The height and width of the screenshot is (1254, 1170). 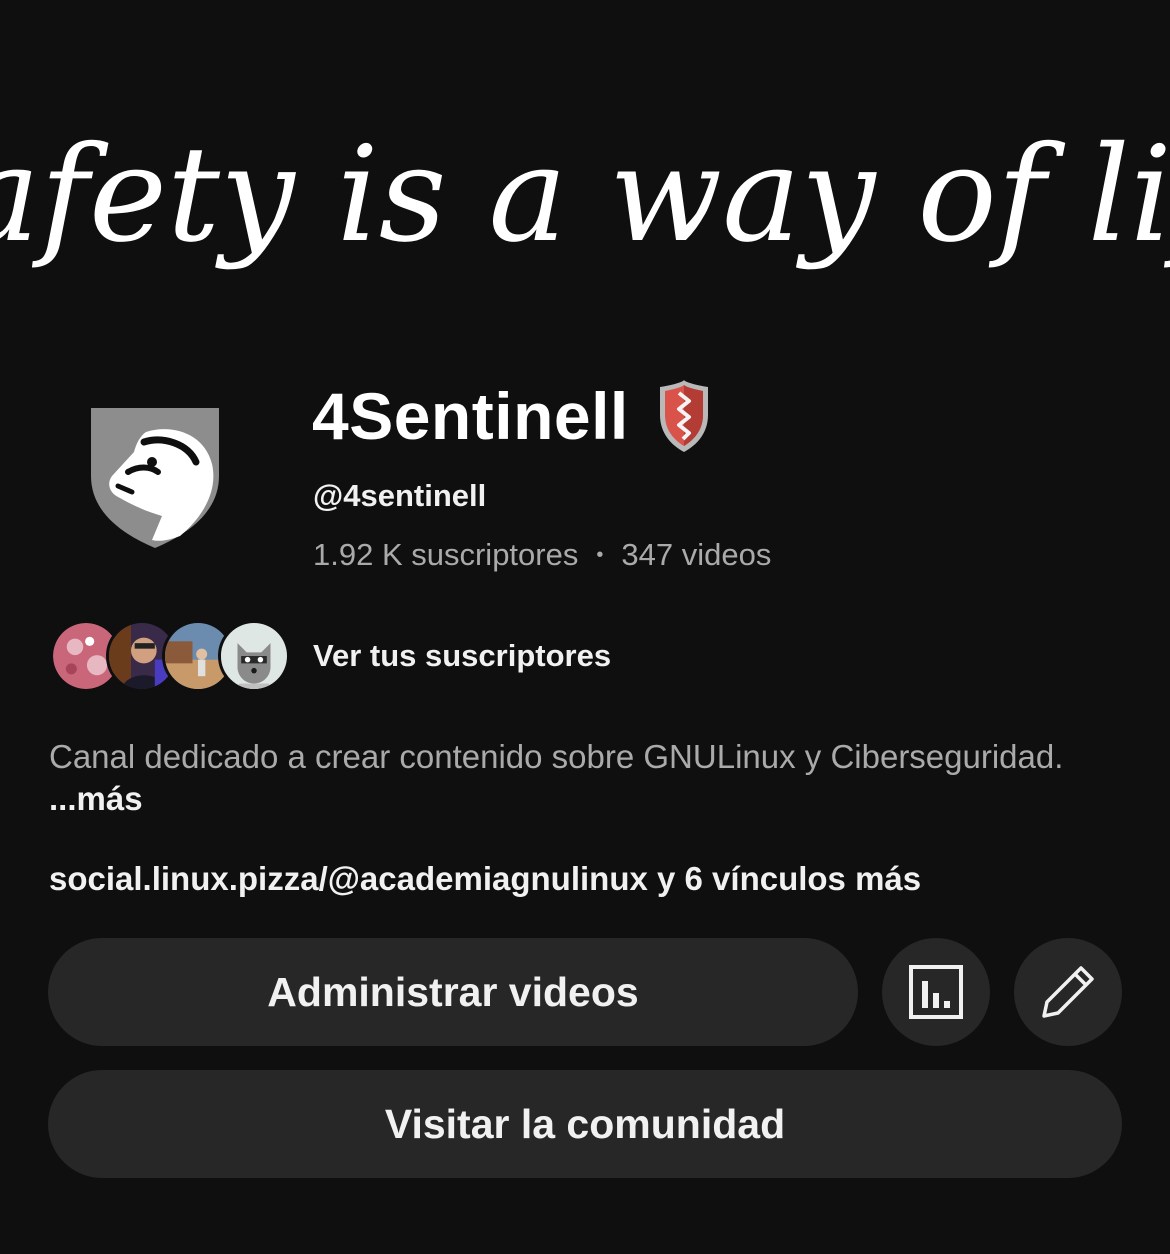 What do you see at coordinates (446, 554) in the screenshot?
I see `subscriber-count: 1.92 K suscriptores` at bounding box center [446, 554].